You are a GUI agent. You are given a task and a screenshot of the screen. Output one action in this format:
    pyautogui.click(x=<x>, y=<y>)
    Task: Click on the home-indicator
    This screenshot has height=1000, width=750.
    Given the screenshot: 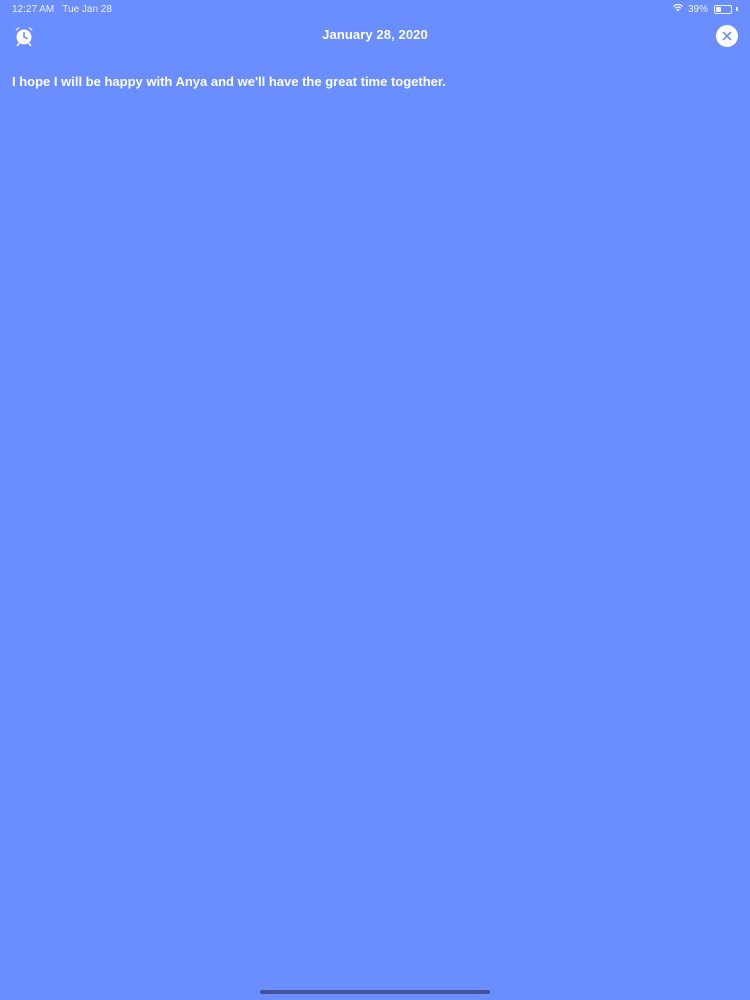 What is the action you would take?
    pyautogui.click(x=375, y=992)
    